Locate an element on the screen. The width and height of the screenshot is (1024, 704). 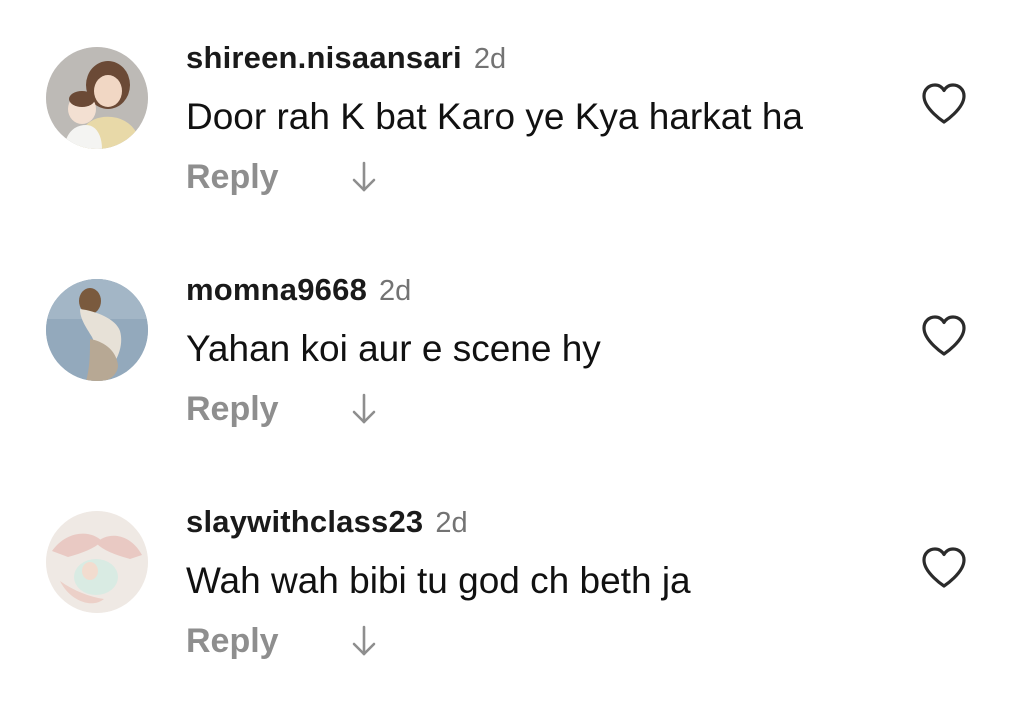
comment-header: shireen.nisaansari 2d is located at coordinates (346, 60).